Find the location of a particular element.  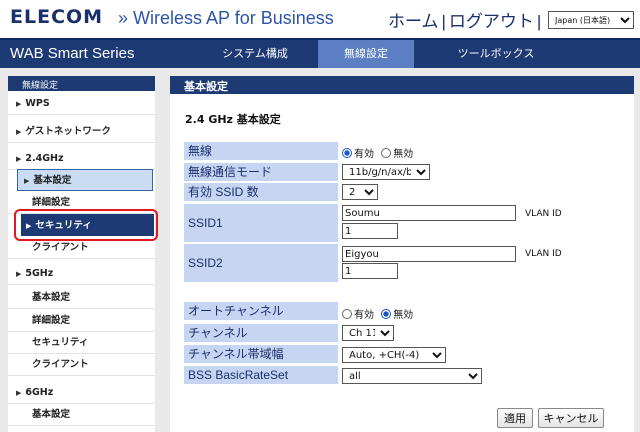

main-nav: WAB Smart Series システム構成 無線設定 ツールボックス is located at coordinates (320, 53).